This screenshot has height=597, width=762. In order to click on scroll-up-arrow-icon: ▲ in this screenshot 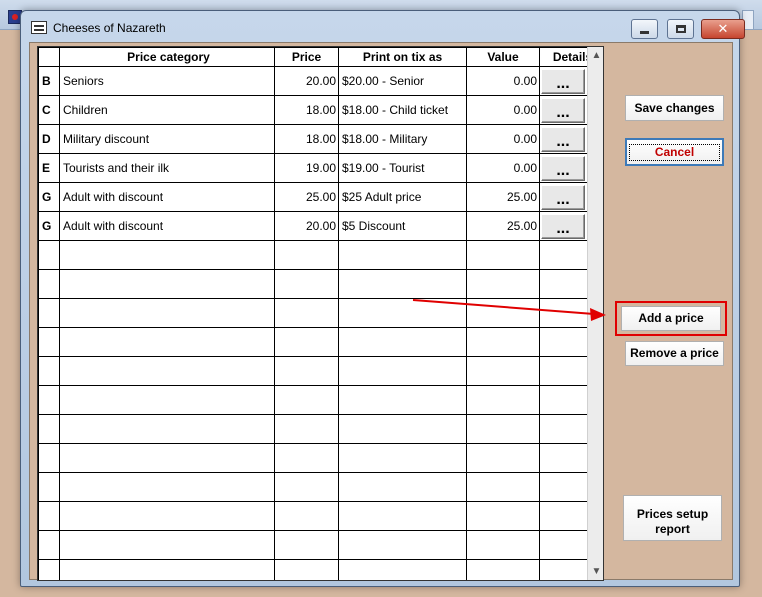, I will do `click(595, 55)`.